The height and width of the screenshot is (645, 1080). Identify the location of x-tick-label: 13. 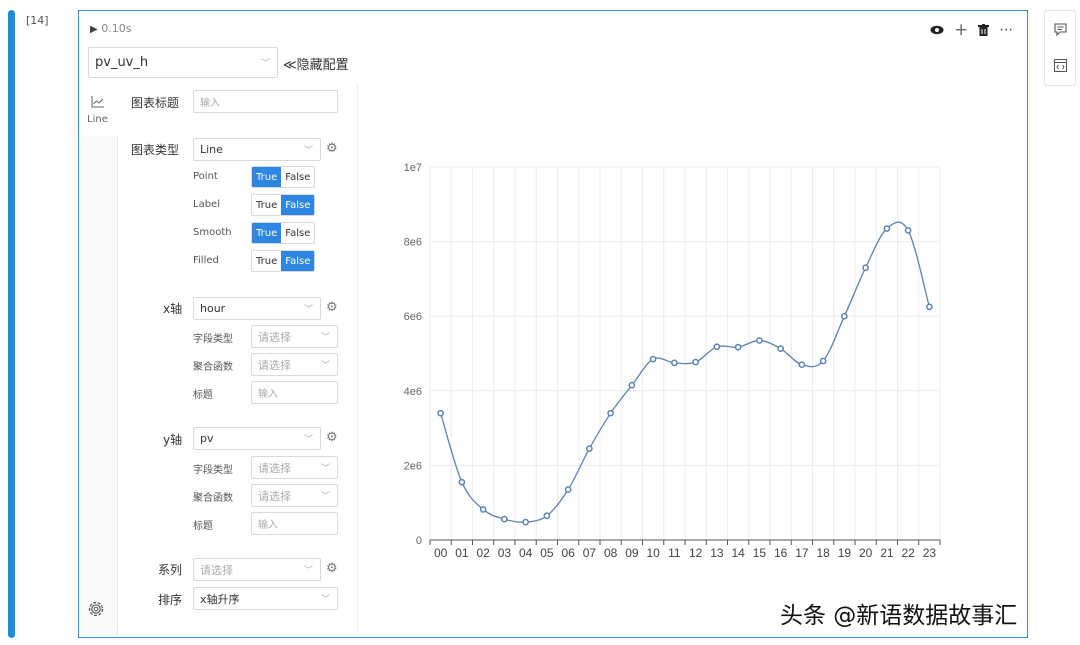
(717, 553).